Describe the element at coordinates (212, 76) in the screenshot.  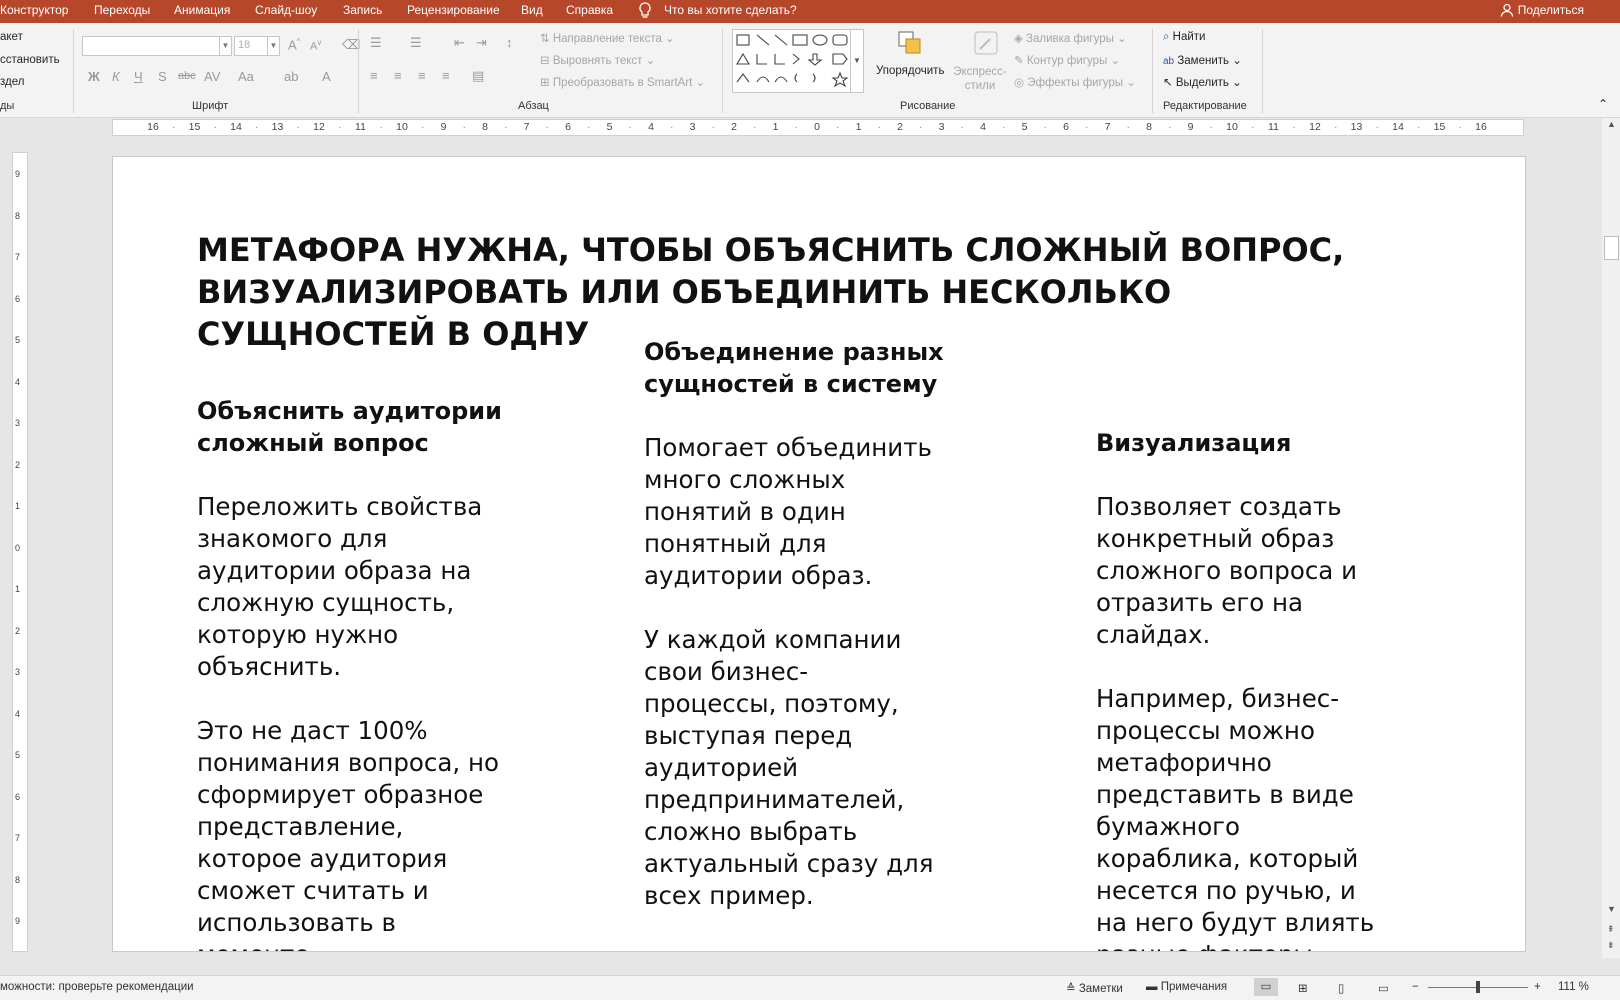
I see `char-spacing-icon: AV` at that location.